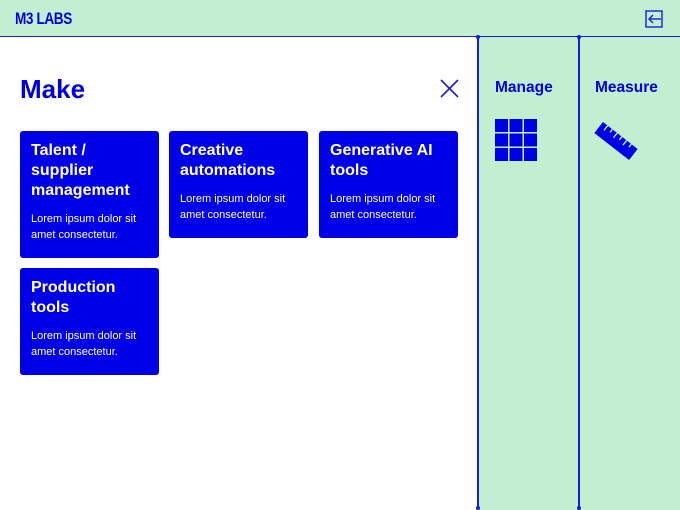 The height and width of the screenshot is (510, 680). What do you see at coordinates (449, 88) in the screenshot?
I see `close-icon` at bounding box center [449, 88].